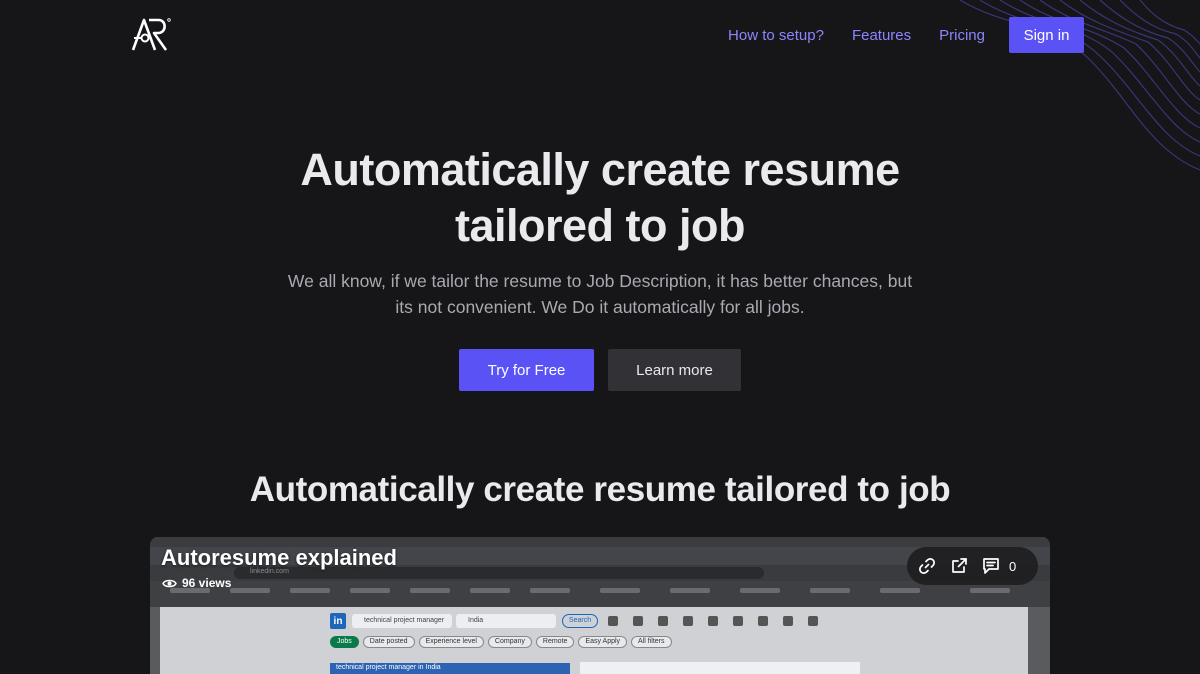 Image resolution: width=1200 pixels, height=674 pixels. What do you see at coordinates (388, 642) in the screenshot?
I see `filter-chip: Date posted` at bounding box center [388, 642].